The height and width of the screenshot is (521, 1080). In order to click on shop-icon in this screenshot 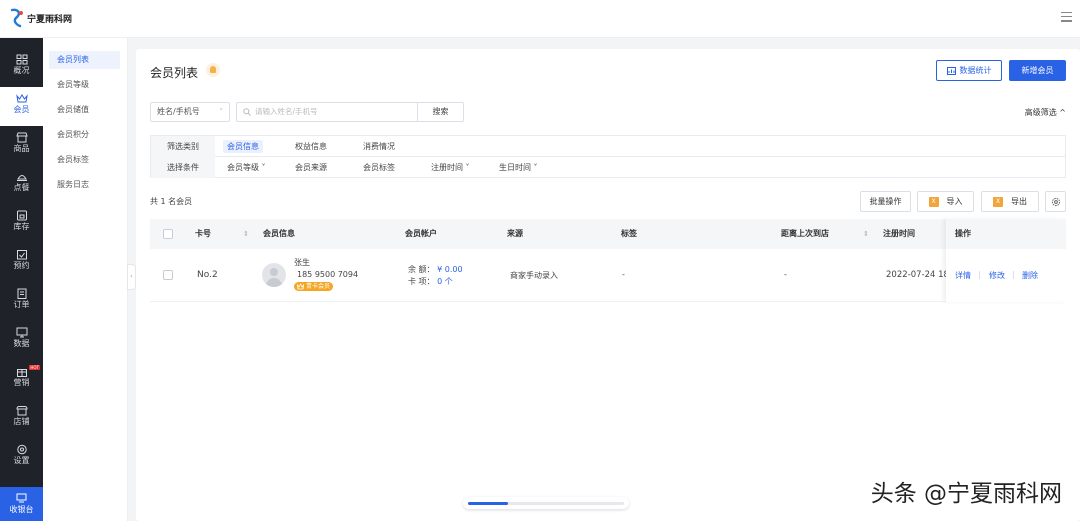, I will do `click(21, 137)`.